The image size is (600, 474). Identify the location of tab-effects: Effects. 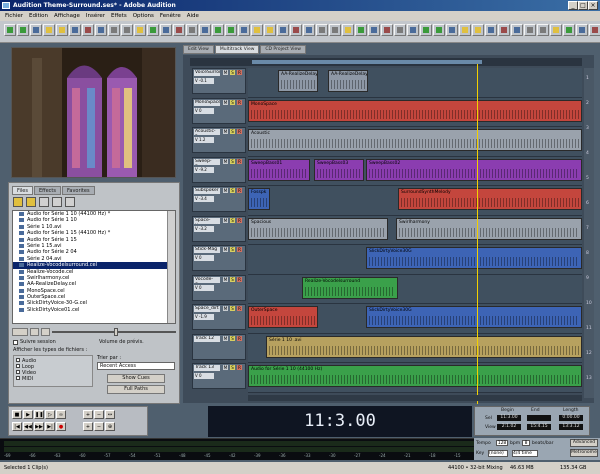
(47, 190).